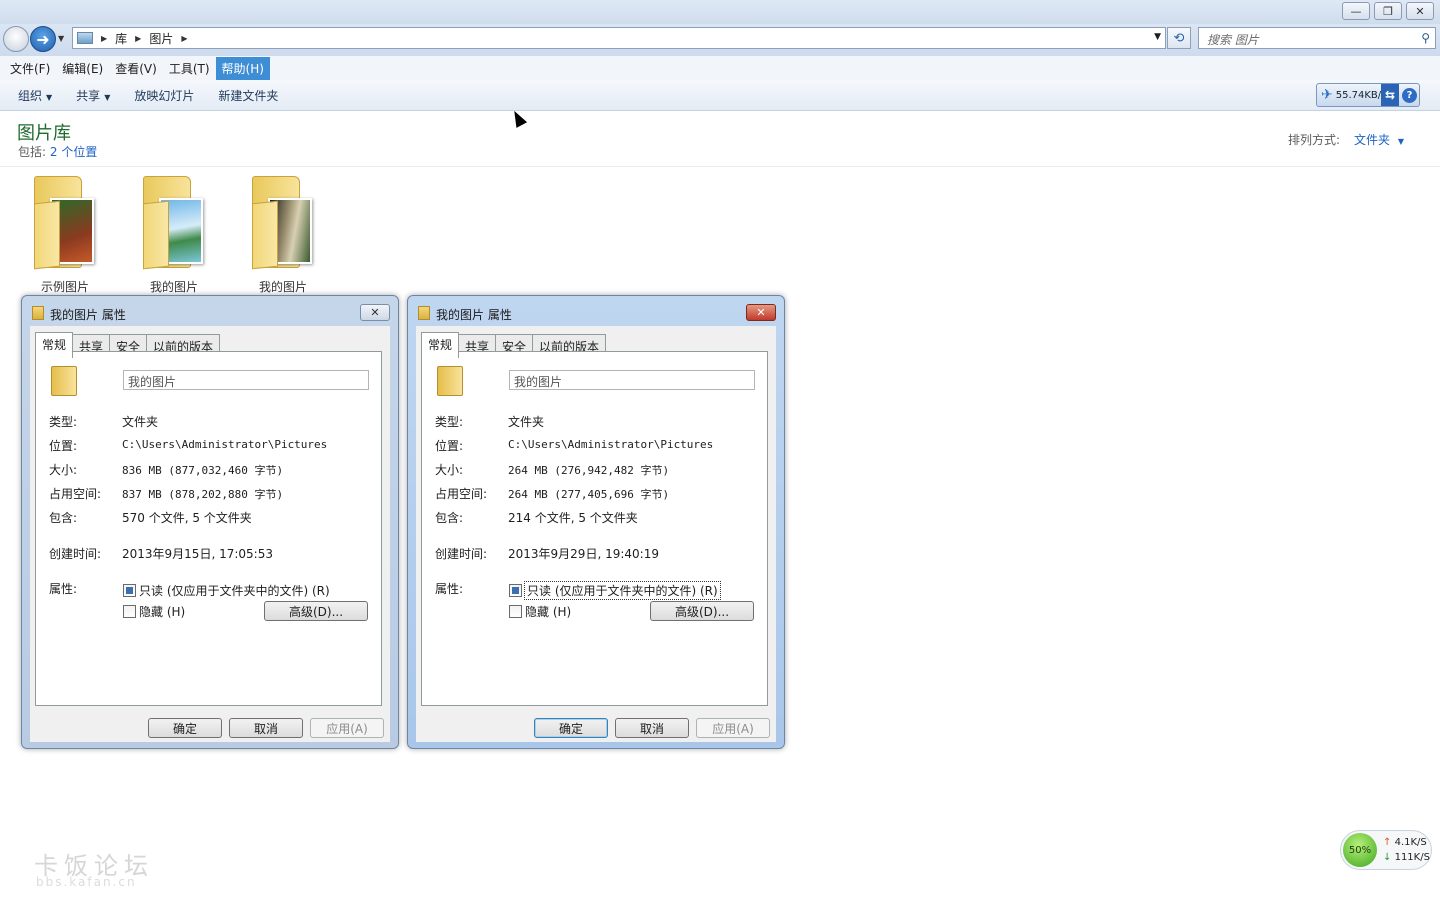 This screenshot has height=900, width=1440. I want to click on arrange-value: 文件夹, so click(1372, 140).